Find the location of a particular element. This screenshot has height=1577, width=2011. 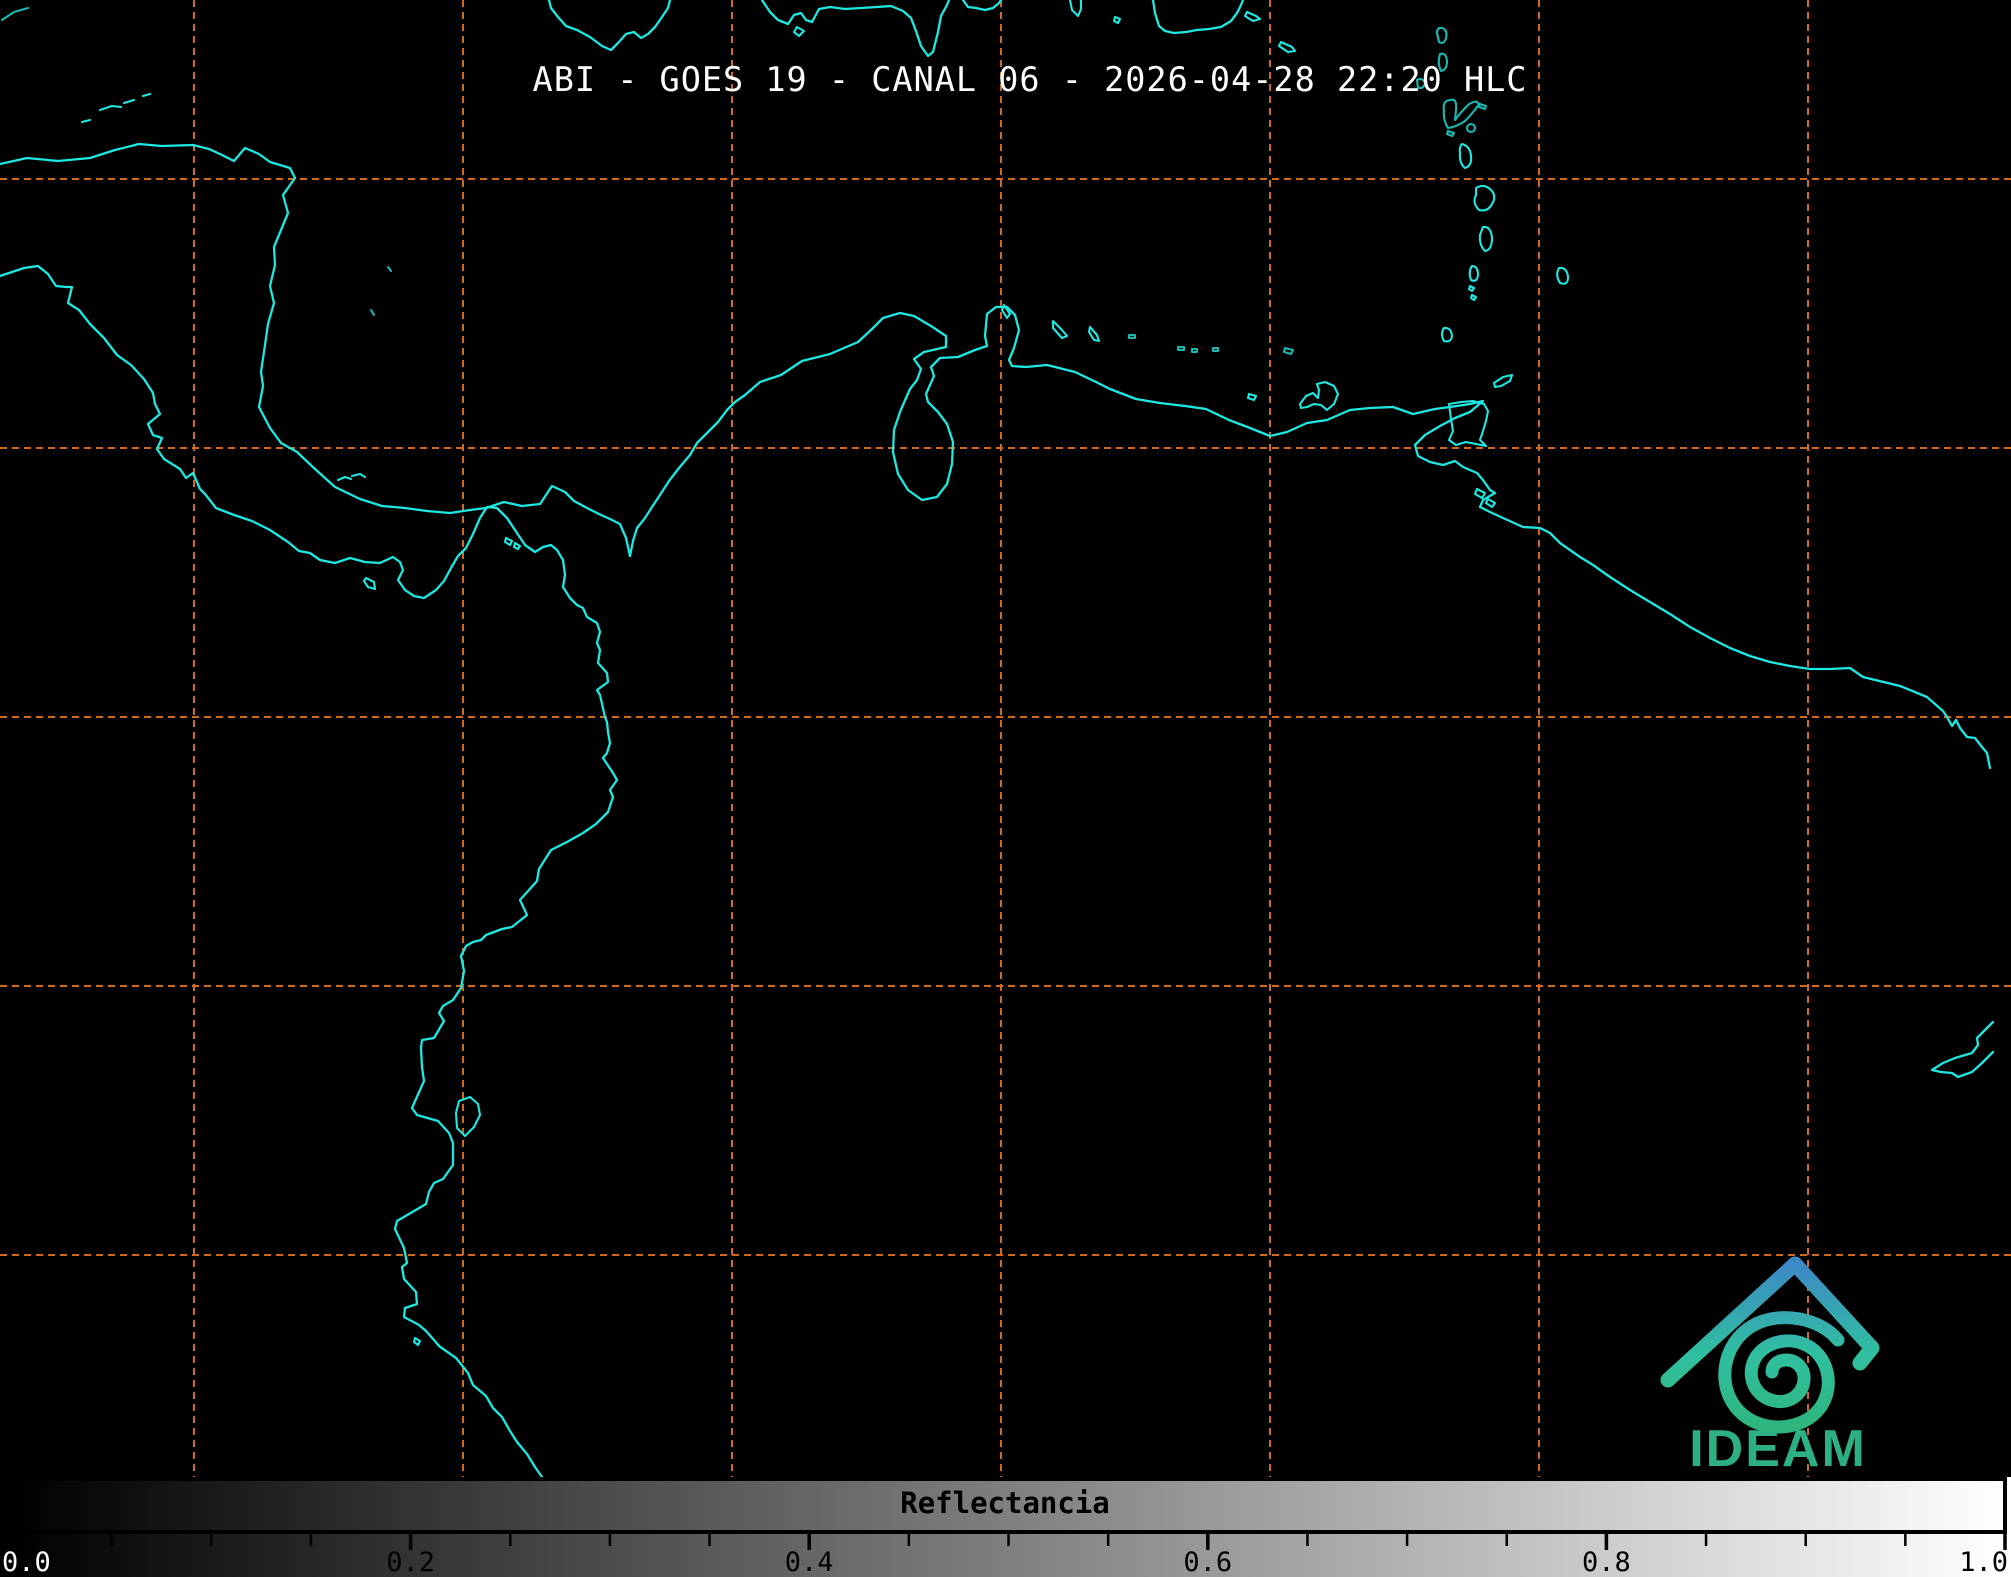

colorbar-tick-label: 1.0 is located at coordinates (1983, 1562).